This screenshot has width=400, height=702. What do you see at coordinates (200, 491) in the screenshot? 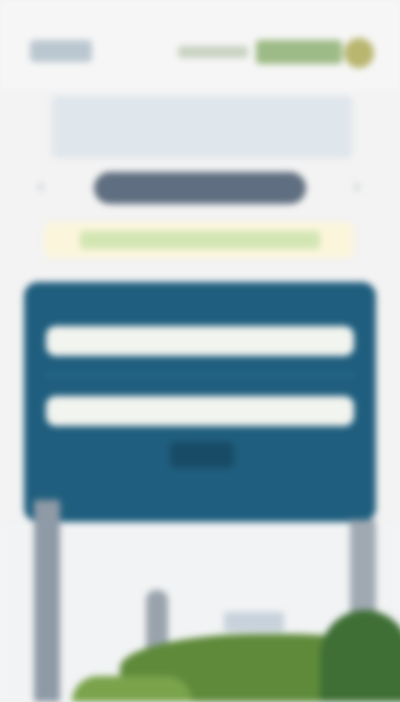
I see `search-panel-footer` at bounding box center [200, 491].